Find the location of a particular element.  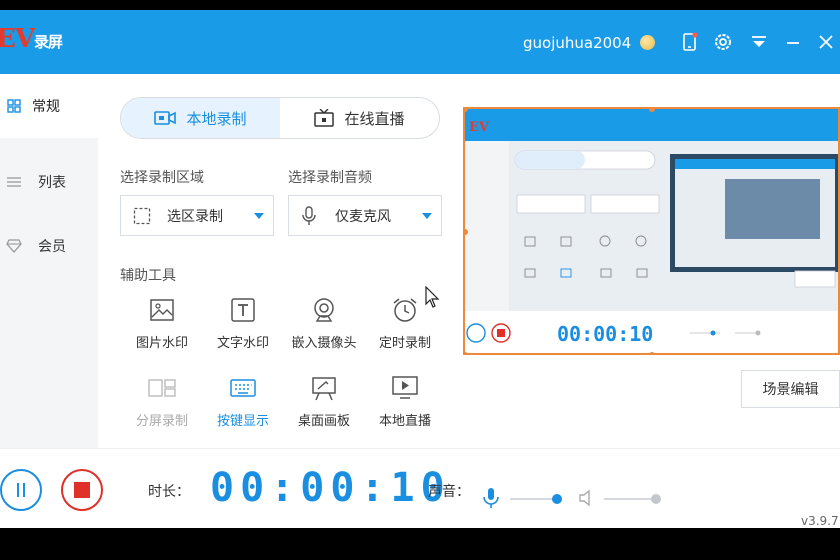

menu-icon is located at coordinates (759, 42).